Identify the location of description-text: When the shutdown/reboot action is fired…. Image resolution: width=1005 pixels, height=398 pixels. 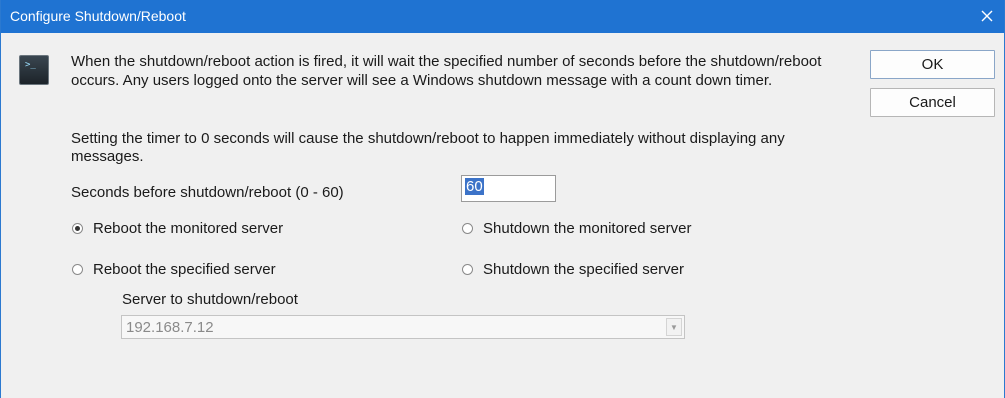
(446, 71).